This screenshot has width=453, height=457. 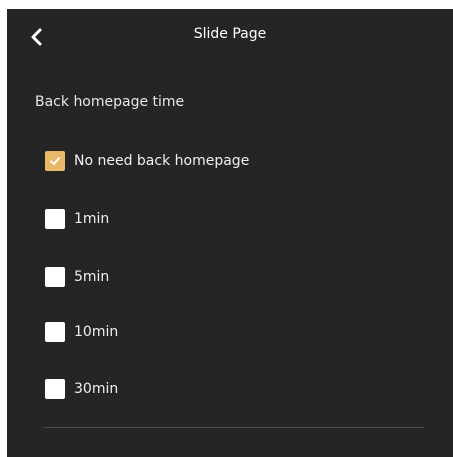 I want to click on back-homepage-time-label: Back homepage time, so click(x=110, y=102).